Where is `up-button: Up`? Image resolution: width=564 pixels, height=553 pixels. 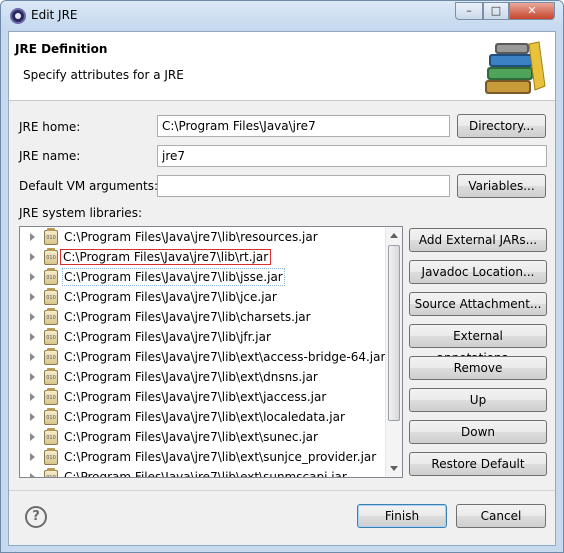
up-button: Up is located at coordinates (478, 400).